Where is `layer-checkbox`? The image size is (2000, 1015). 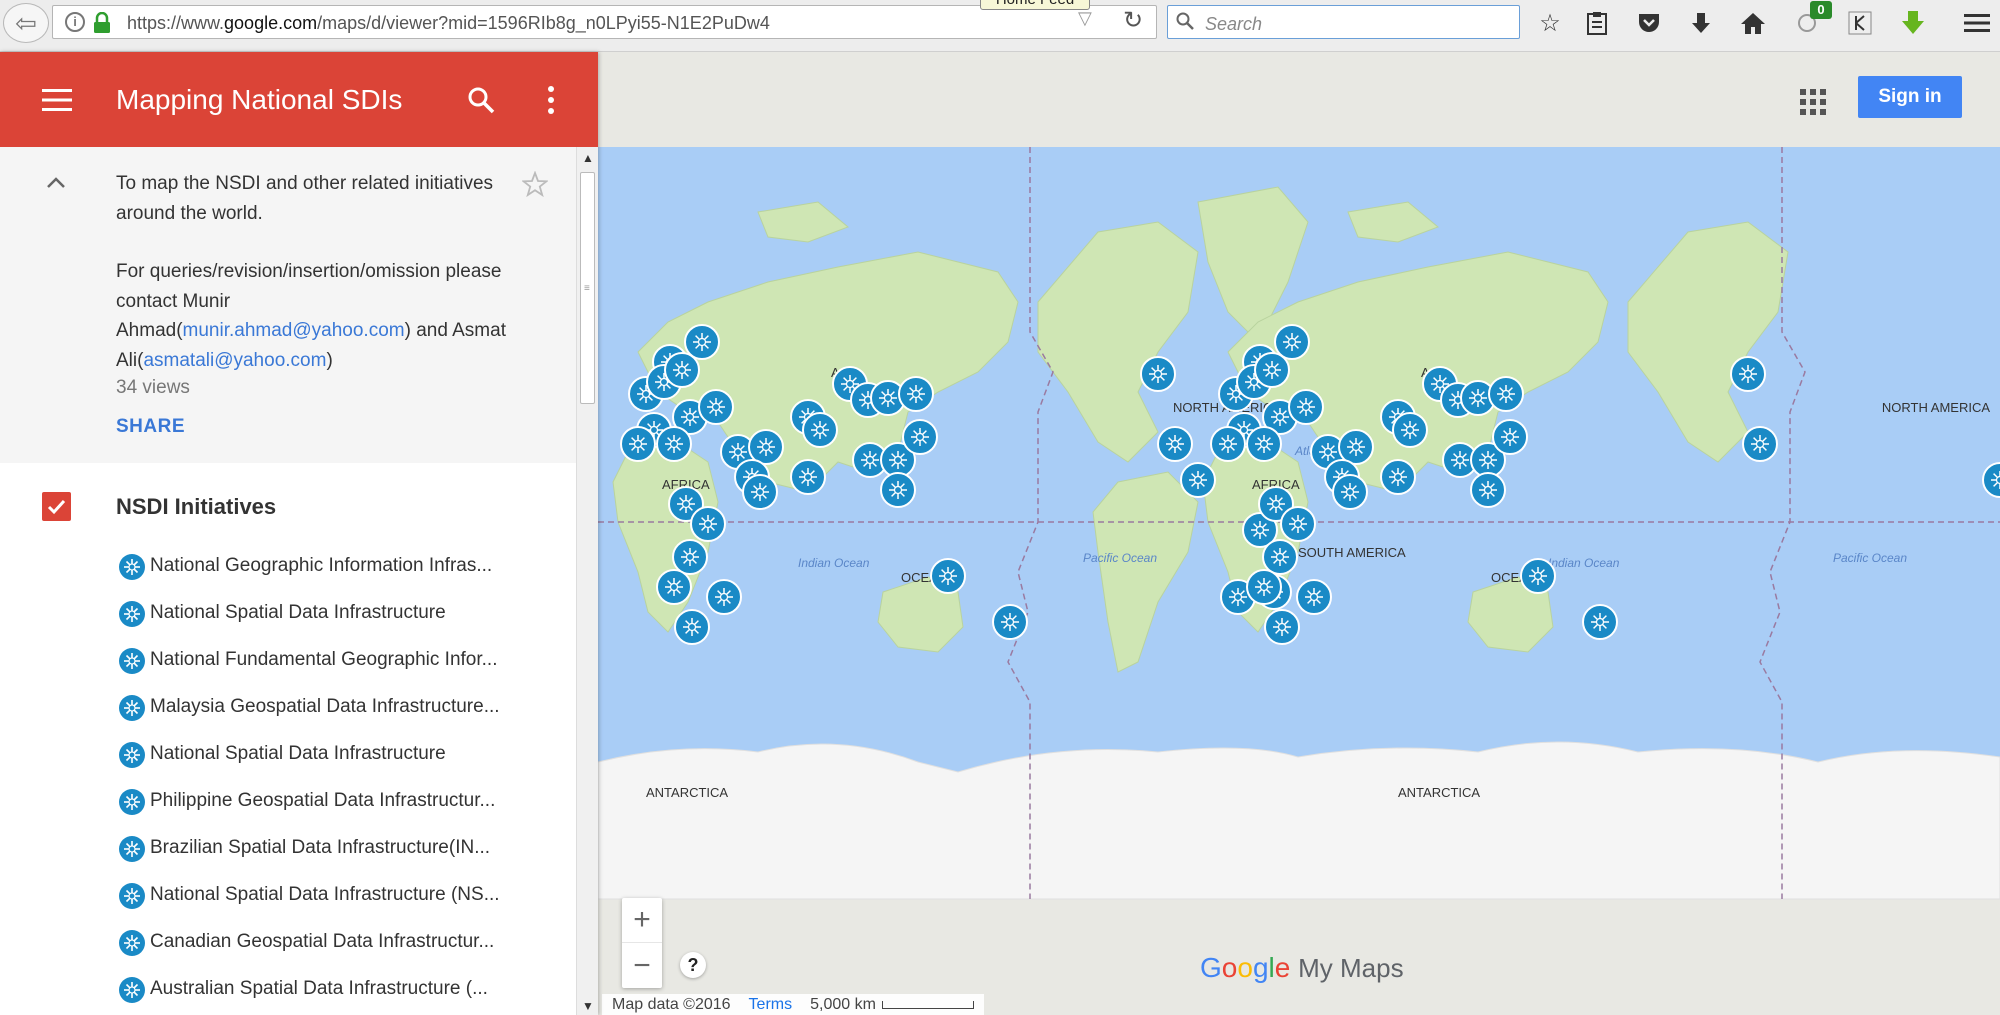
layer-checkbox is located at coordinates (56, 506).